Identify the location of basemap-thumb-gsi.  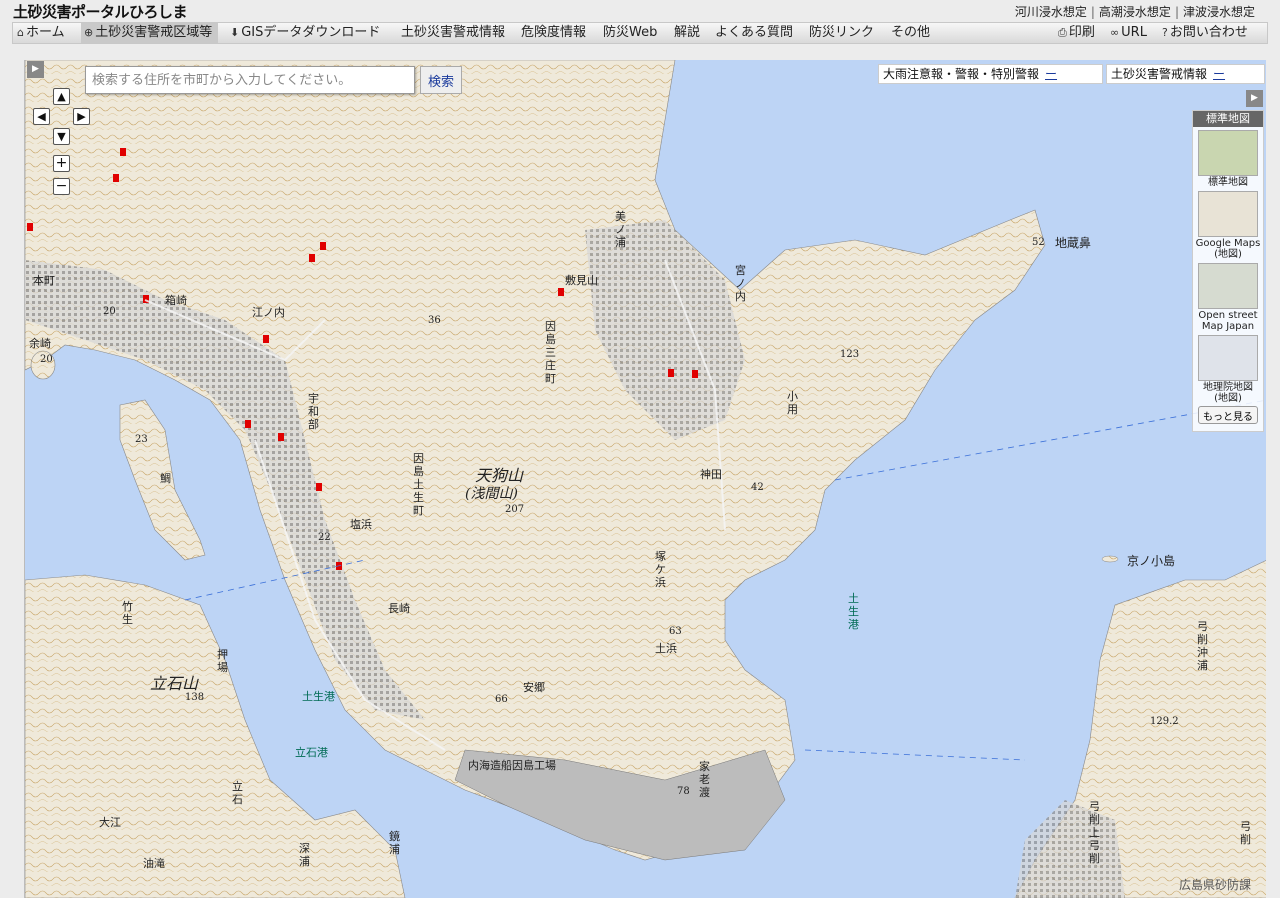
(1228, 358).